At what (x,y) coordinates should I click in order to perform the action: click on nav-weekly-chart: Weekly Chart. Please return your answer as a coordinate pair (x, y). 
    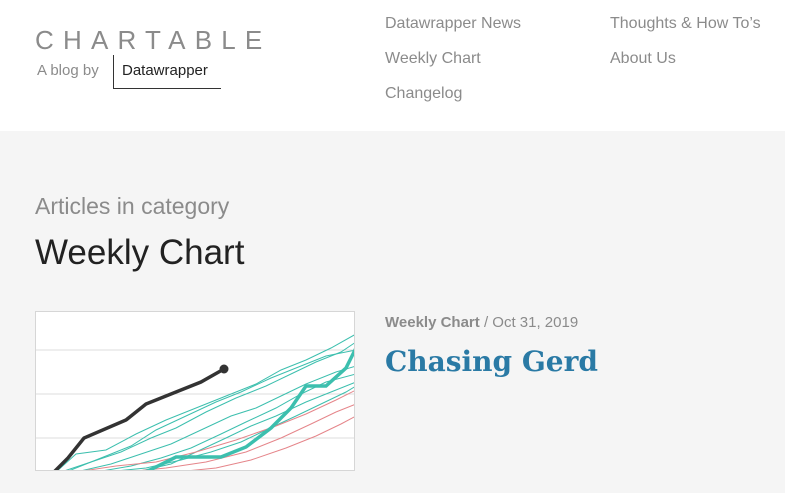
    Looking at the image, I should click on (433, 59).